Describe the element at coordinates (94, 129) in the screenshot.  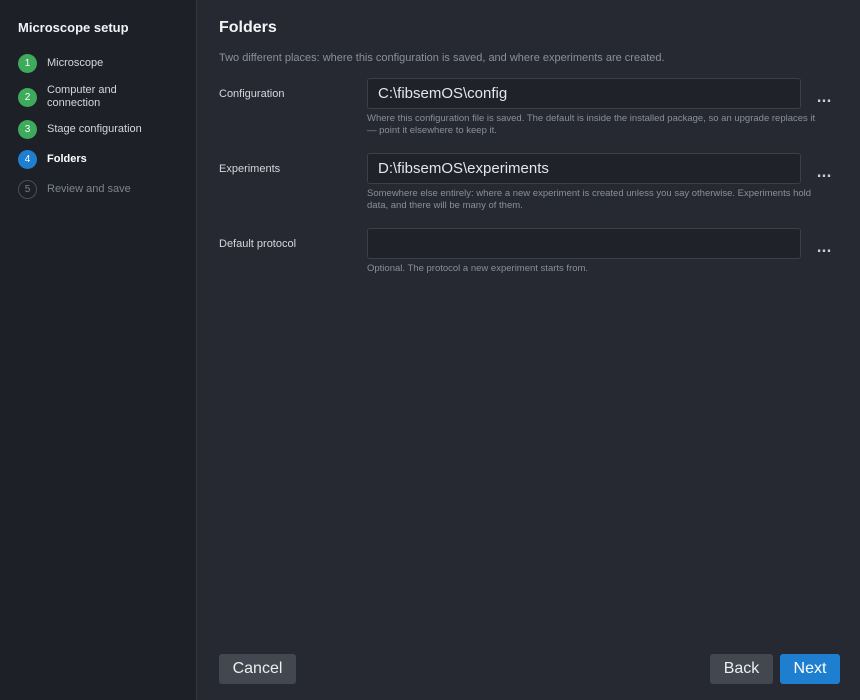
I see `step-label: Stage configuration` at that location.